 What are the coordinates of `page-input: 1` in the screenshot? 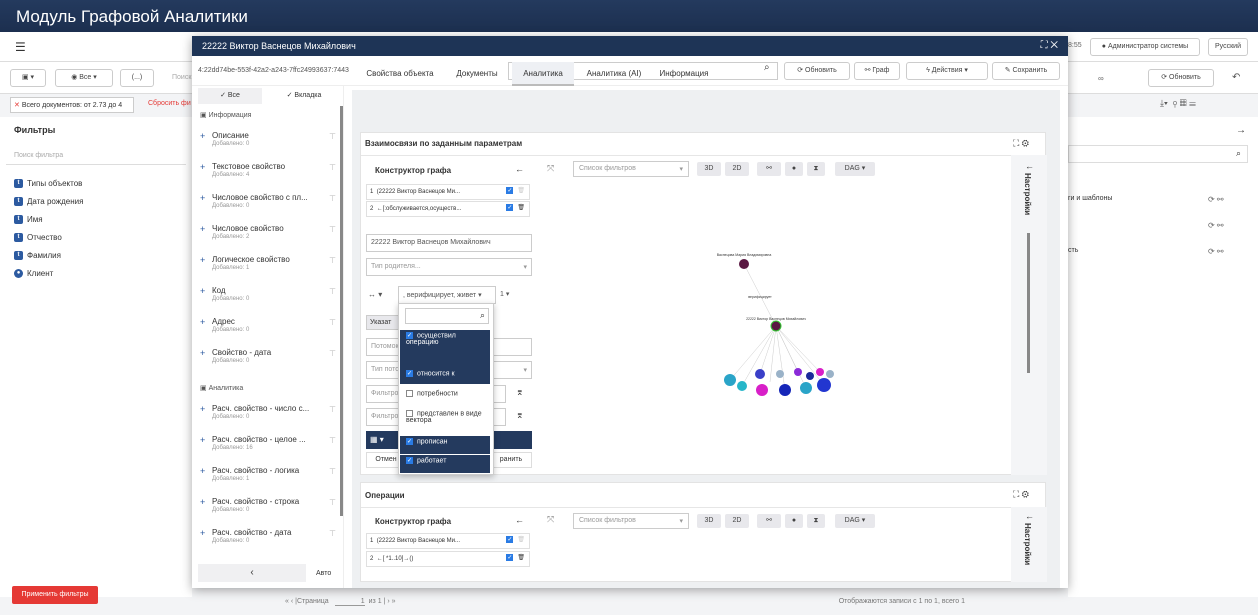 It's located at (349, 602).